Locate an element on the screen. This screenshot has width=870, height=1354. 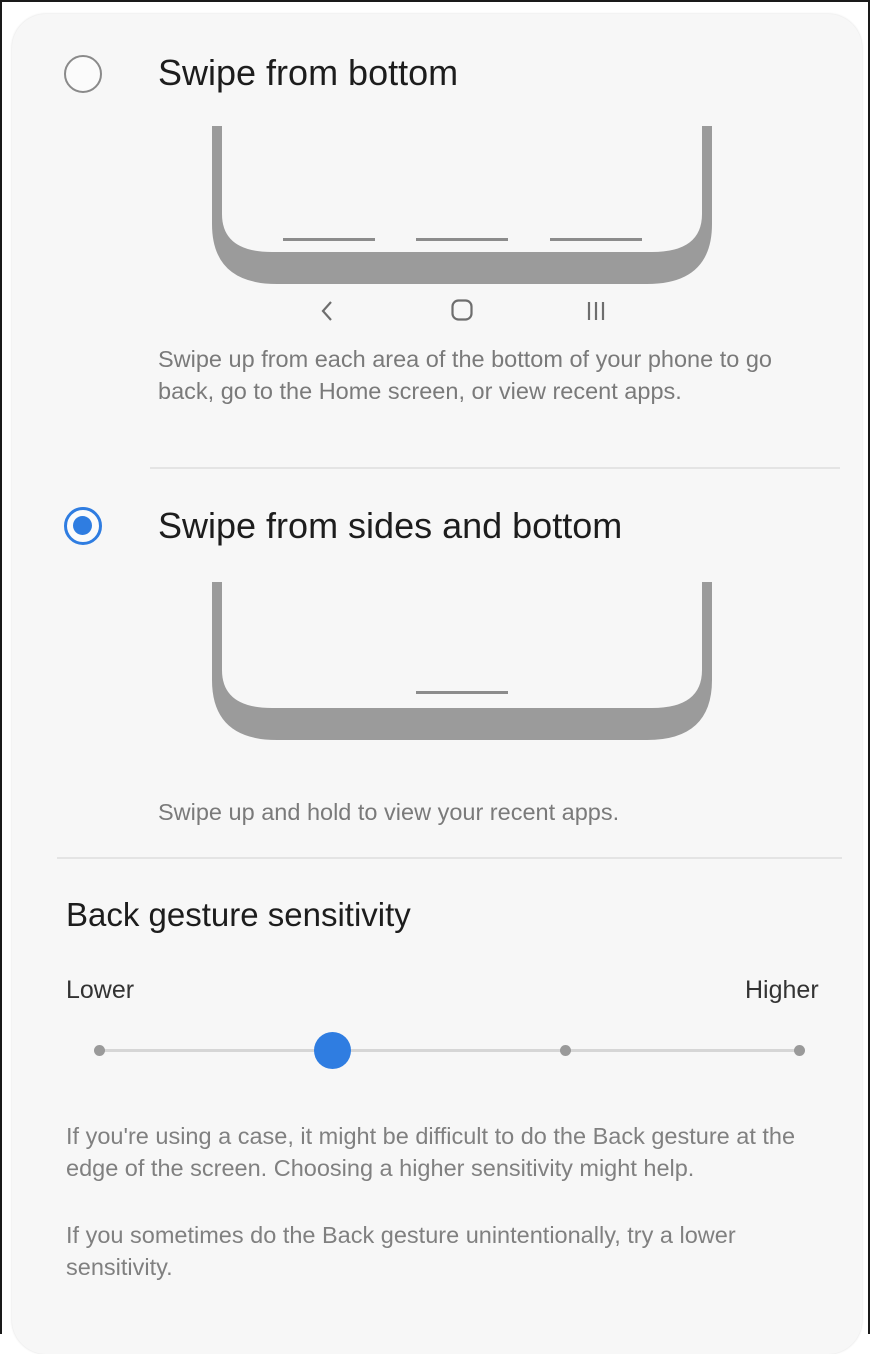
nav-gesture-line-home is located at coordinates (462, 692).